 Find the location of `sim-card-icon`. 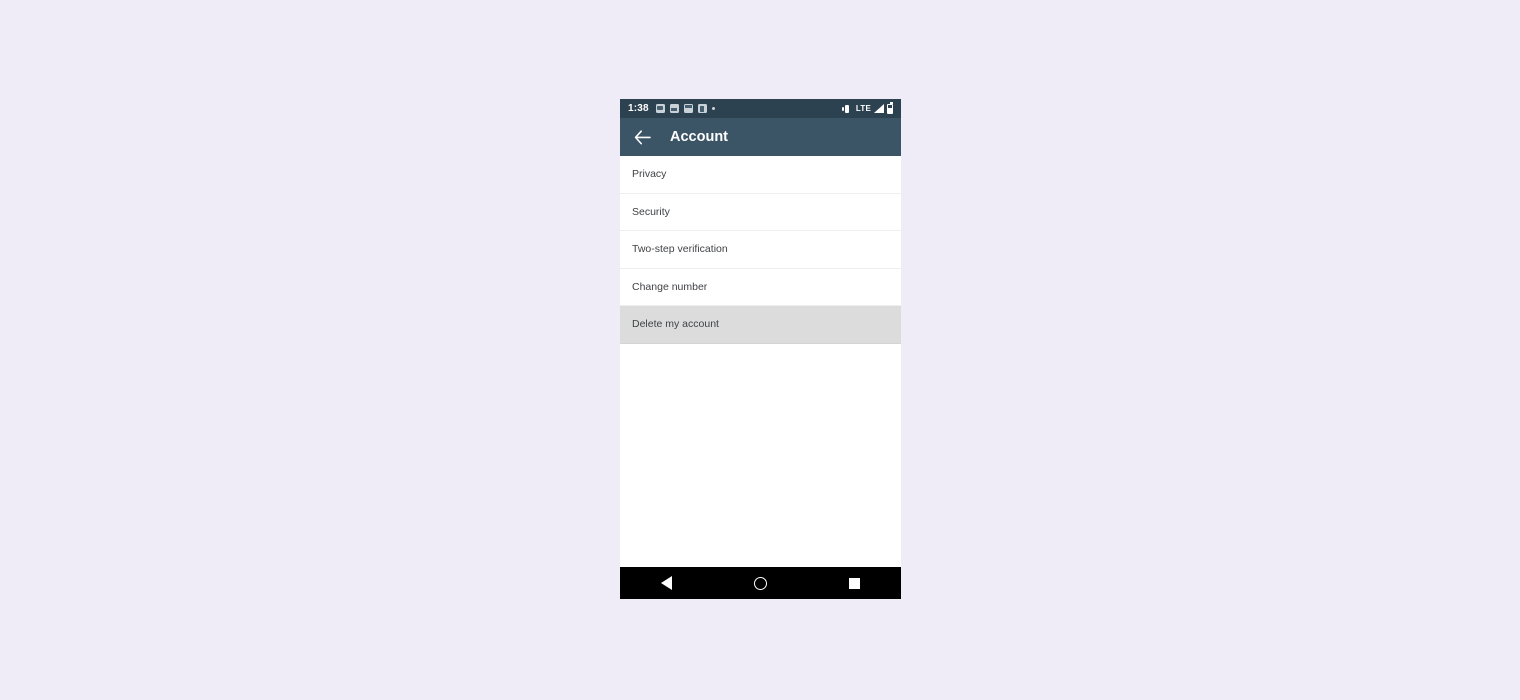

sim-card-icon is located at coordinates (702, 108).